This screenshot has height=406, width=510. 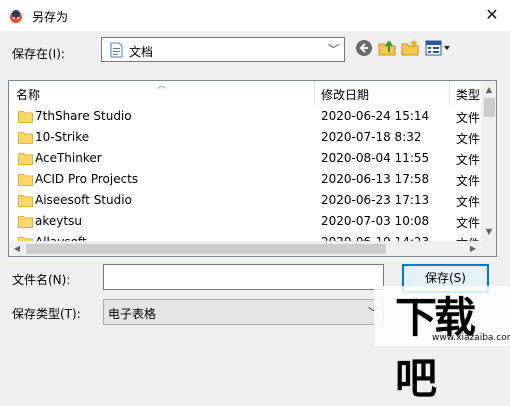 What do you see at coordinates (375, 179) in the screenshot?
I see `file-date: 2020-06-13 17:58` at bounding box center [375, 179].